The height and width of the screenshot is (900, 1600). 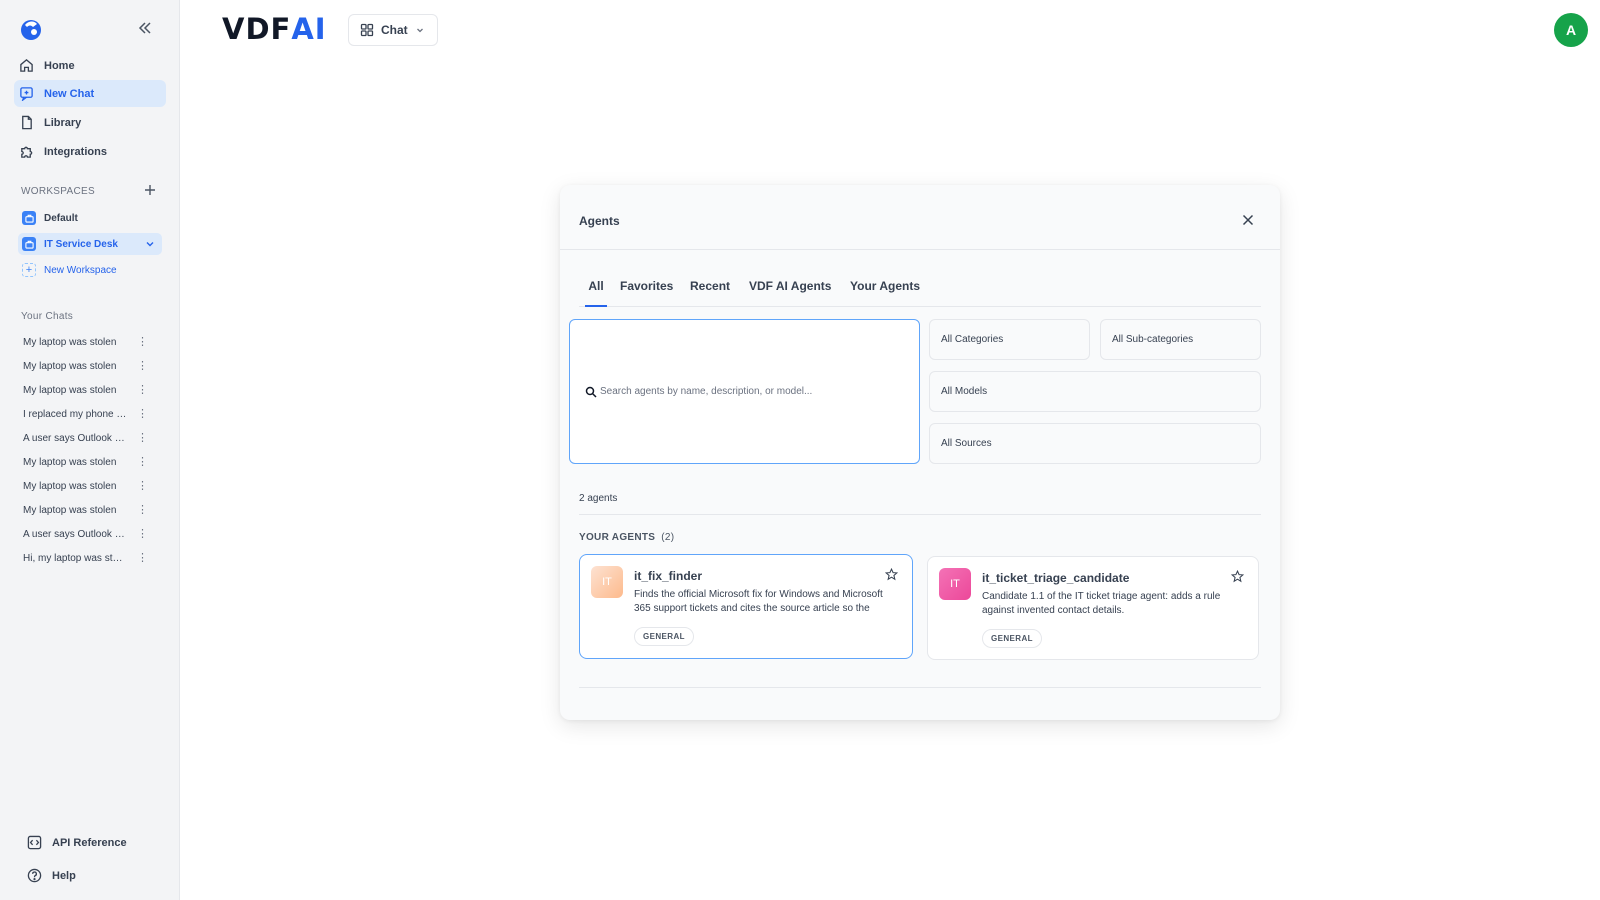 What do you see at coordinates (646, 293) in the screenshot?
I see `tab-favorites: Favorites` at bounding box center [646, 293].